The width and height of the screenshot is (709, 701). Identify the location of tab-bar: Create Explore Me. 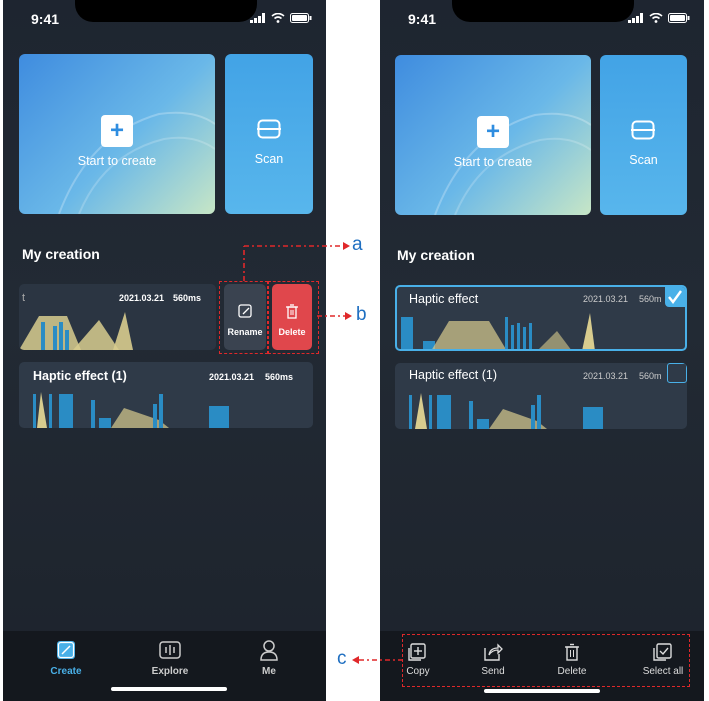
(164, 666).